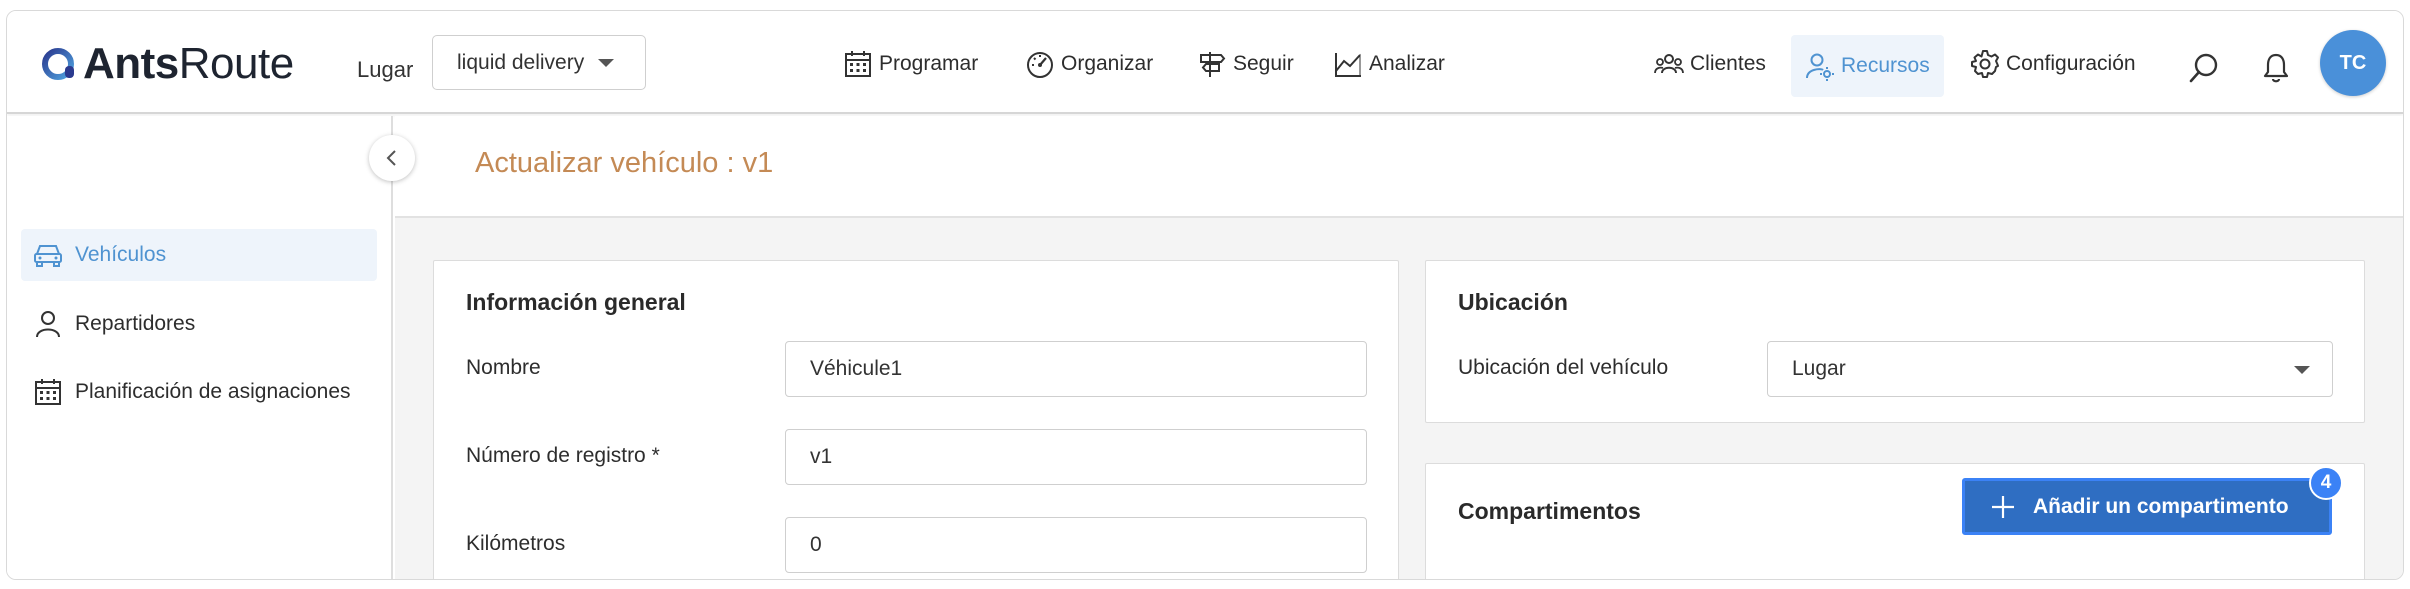 The width and height of the screenshot is (2410, 589). What do you see at coordinates (199, 324) in the screenshot?
I see `sidebar-item-repartidores: Repartidores` at bounding box center [199, 324].